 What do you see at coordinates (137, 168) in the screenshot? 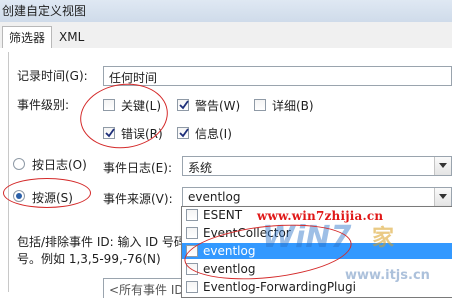
I see `event-logs-label: 事件日志(E):` at bounding box center [137, 168].